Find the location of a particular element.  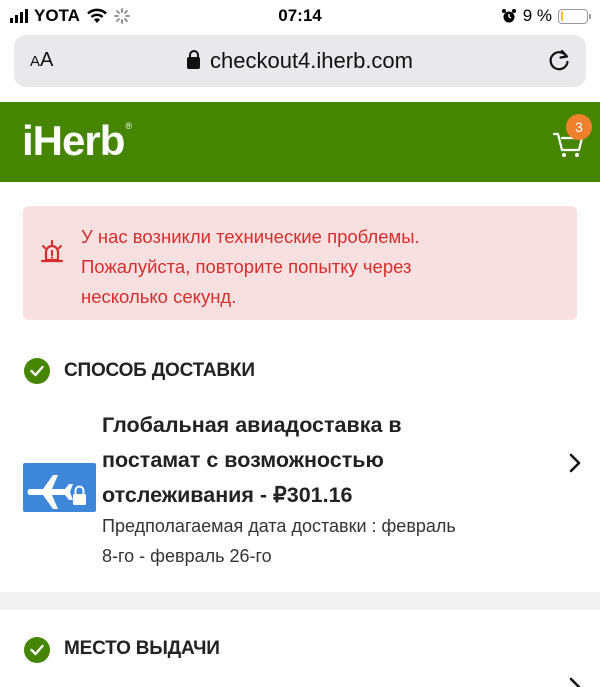

cart-count-badge: 3 is located at coordinates (579, 127).